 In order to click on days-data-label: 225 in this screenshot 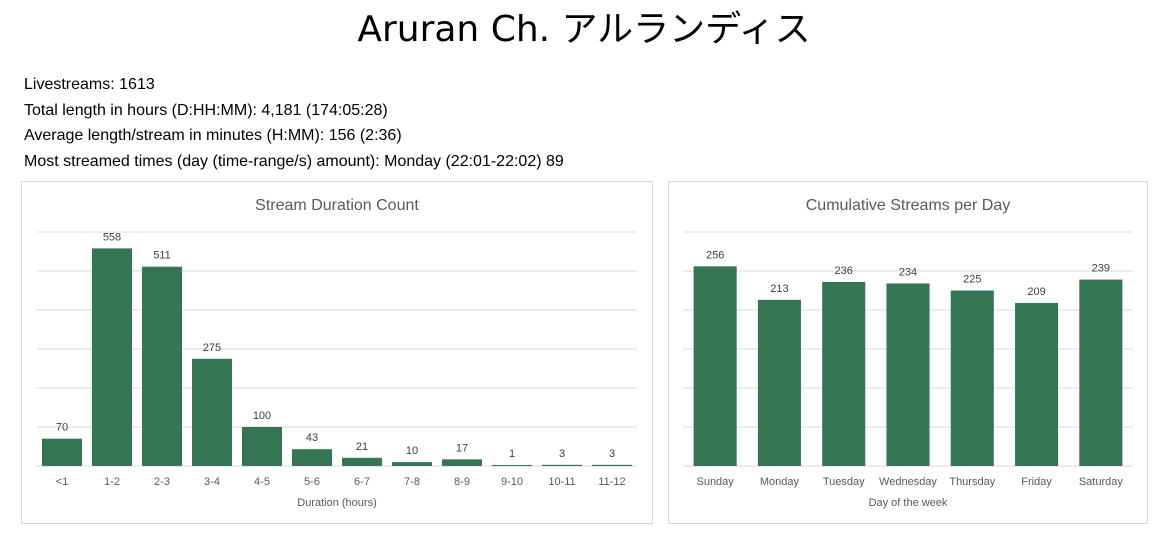, I will do `click(972, 280)`.